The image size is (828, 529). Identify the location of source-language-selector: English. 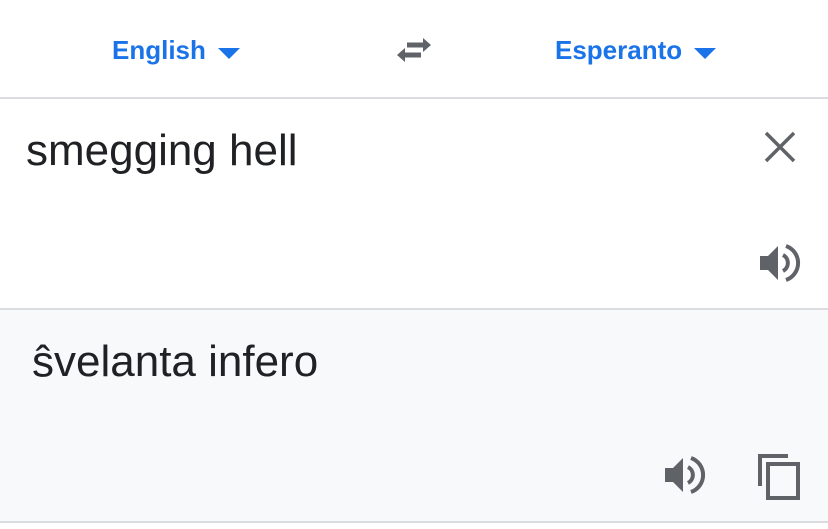
(176, 50).